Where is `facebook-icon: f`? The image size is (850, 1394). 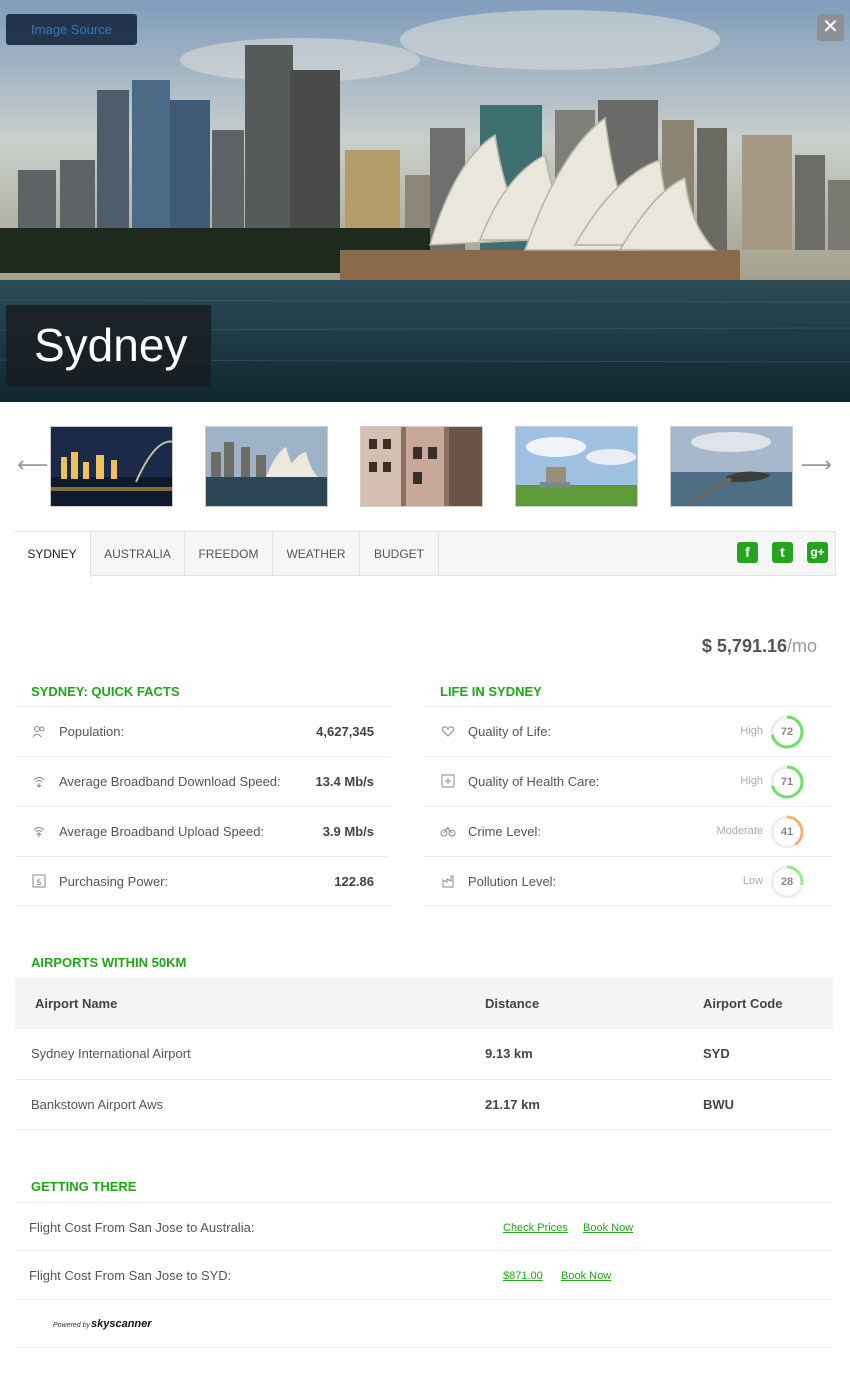
facebook-icon: f is located at coordinates (747, 552).